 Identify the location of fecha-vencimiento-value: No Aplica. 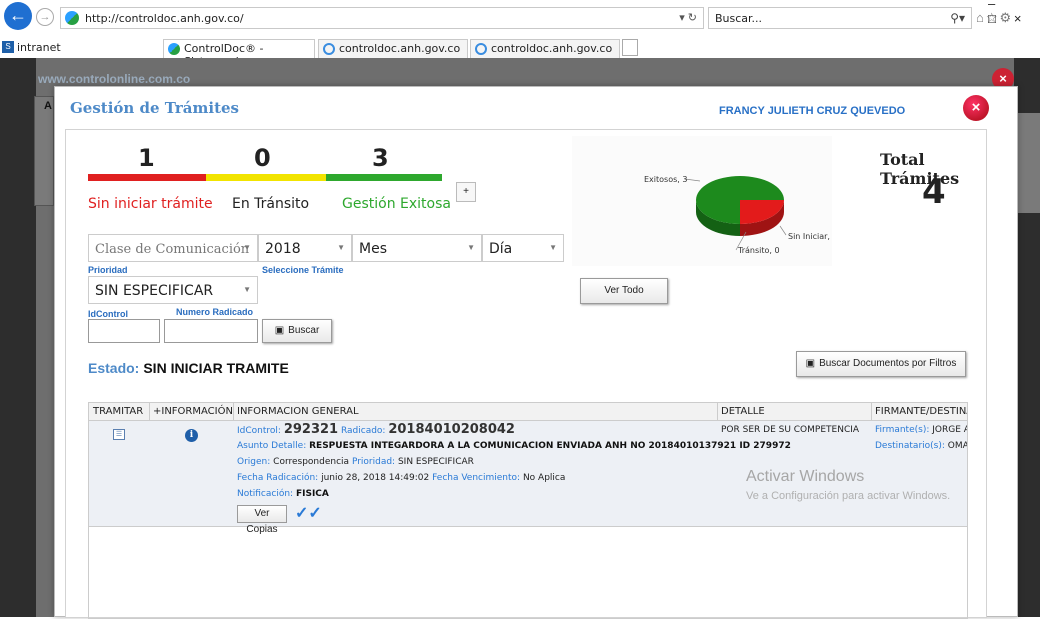
(544, 478).